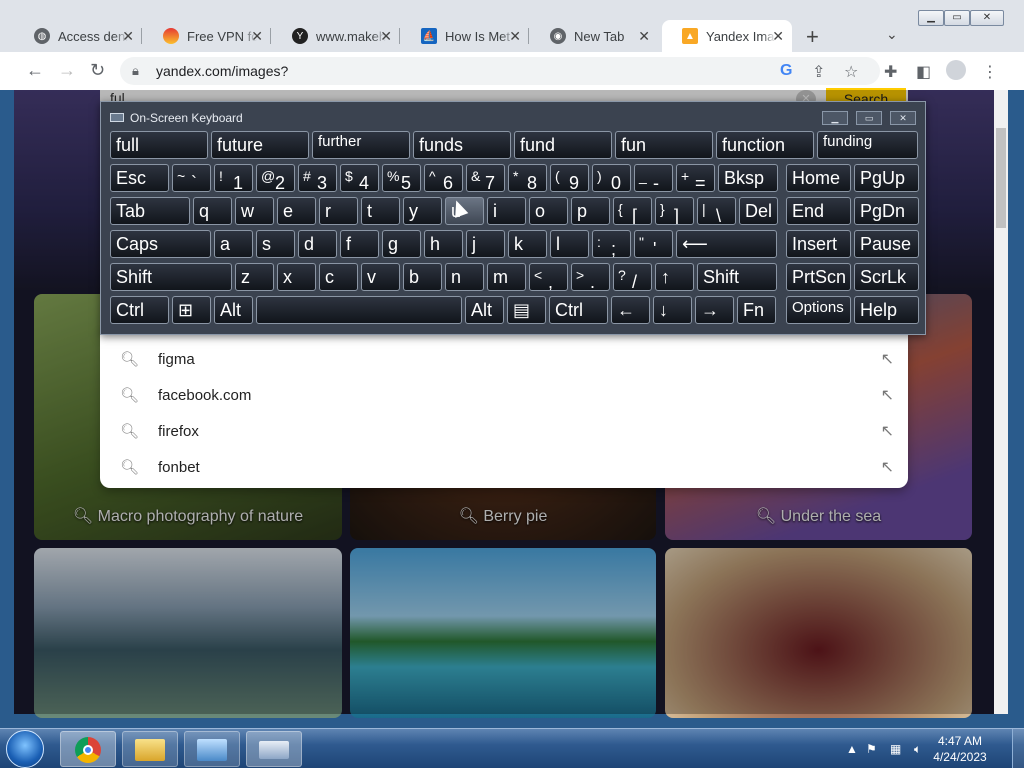  What do you see at coordinates (222, 71) in the screenshot?
I see `url-text: yandex.com/images?` at bounding box center [222, 71].